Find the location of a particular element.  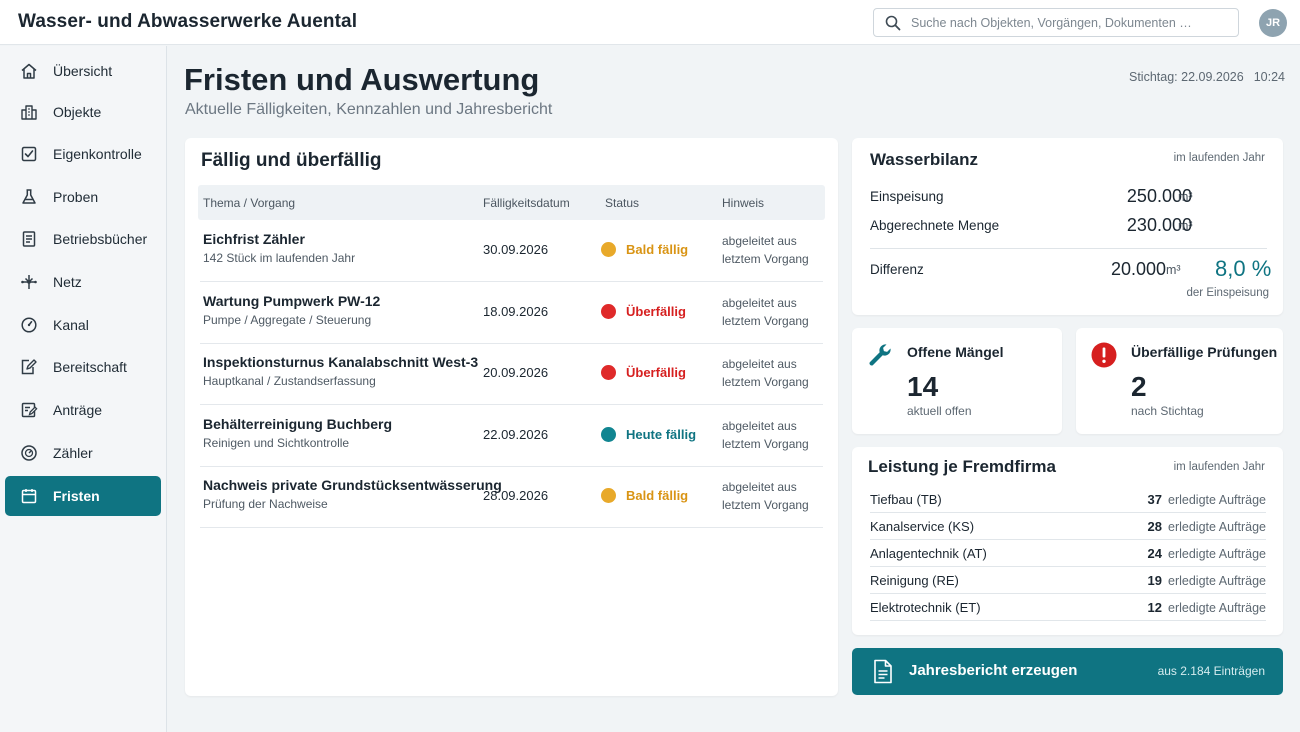

sidebar-item-fristen: Fristen is located at coordinates (83, 496).